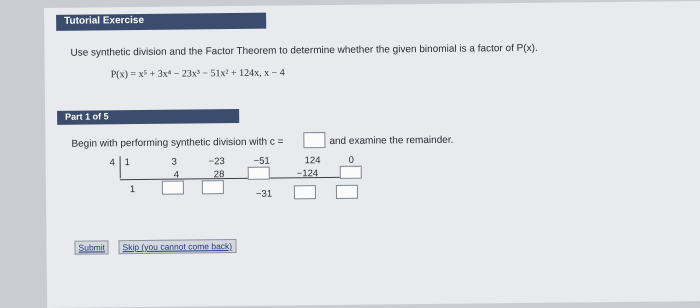 Image resolution: width=700 pixels, height=308 pixels. I want to click on tutorial-header: Tutorial Exercise, so click(161, 21).